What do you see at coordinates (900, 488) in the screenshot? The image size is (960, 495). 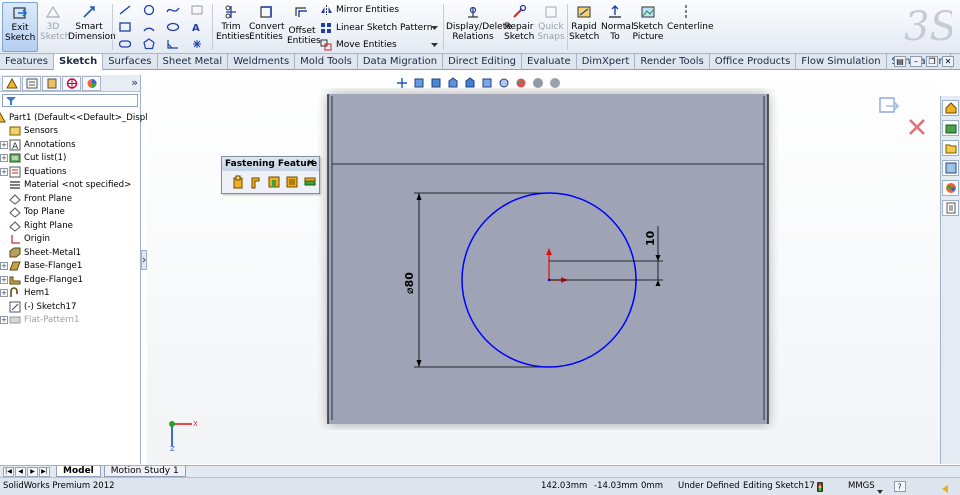 I see `help-icon: ?` at bounding box center [900, 488].